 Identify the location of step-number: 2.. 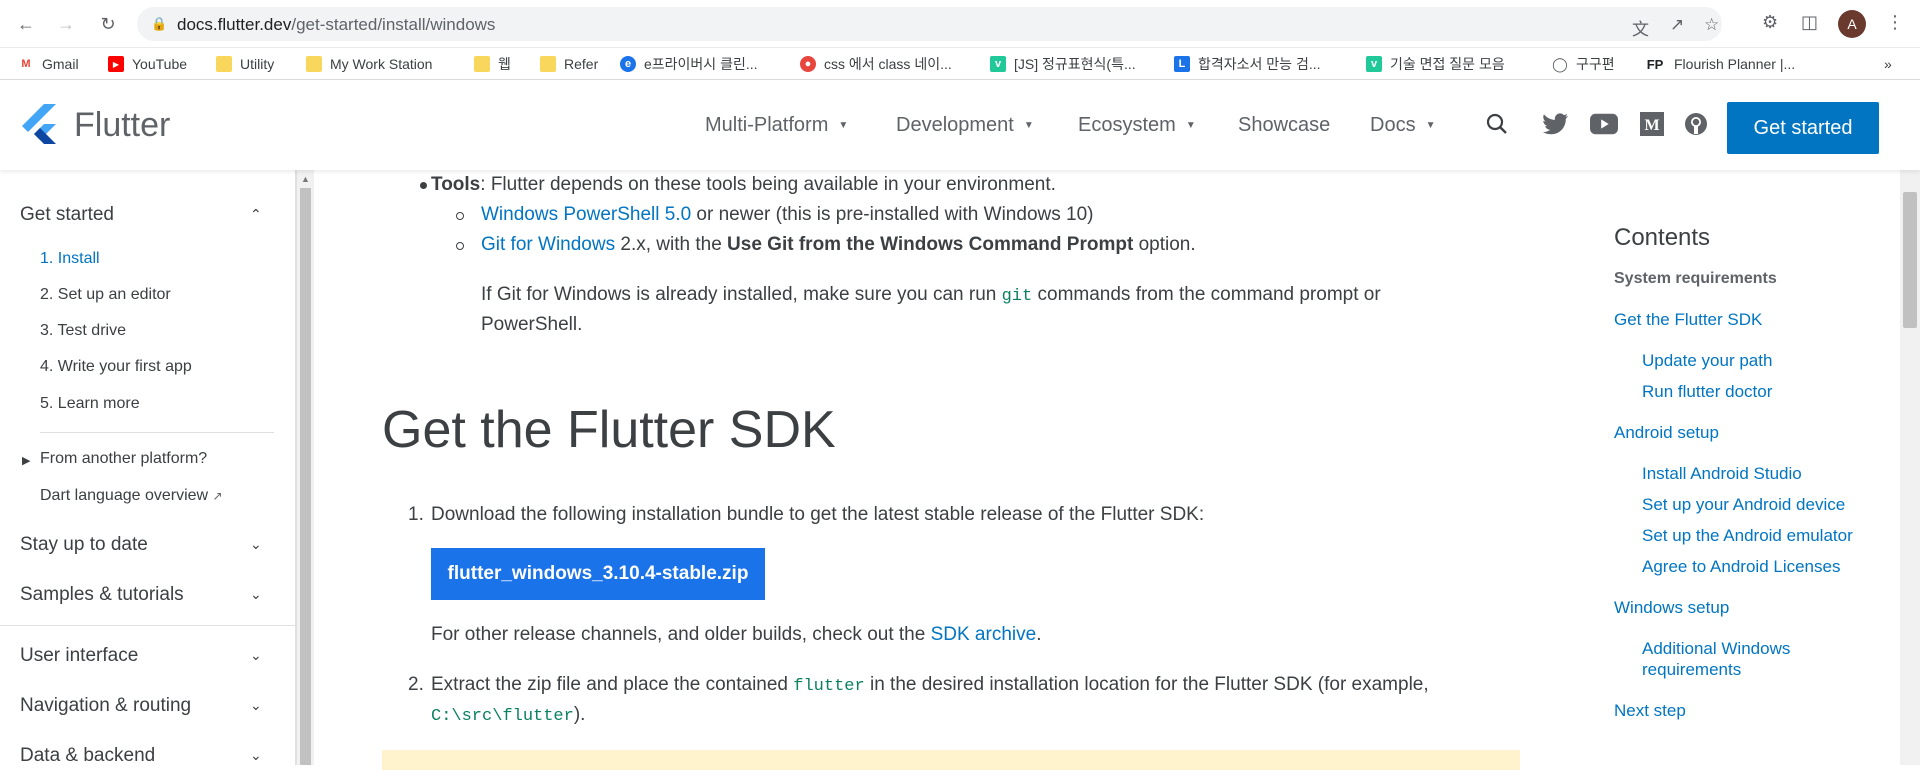
(416, 684).